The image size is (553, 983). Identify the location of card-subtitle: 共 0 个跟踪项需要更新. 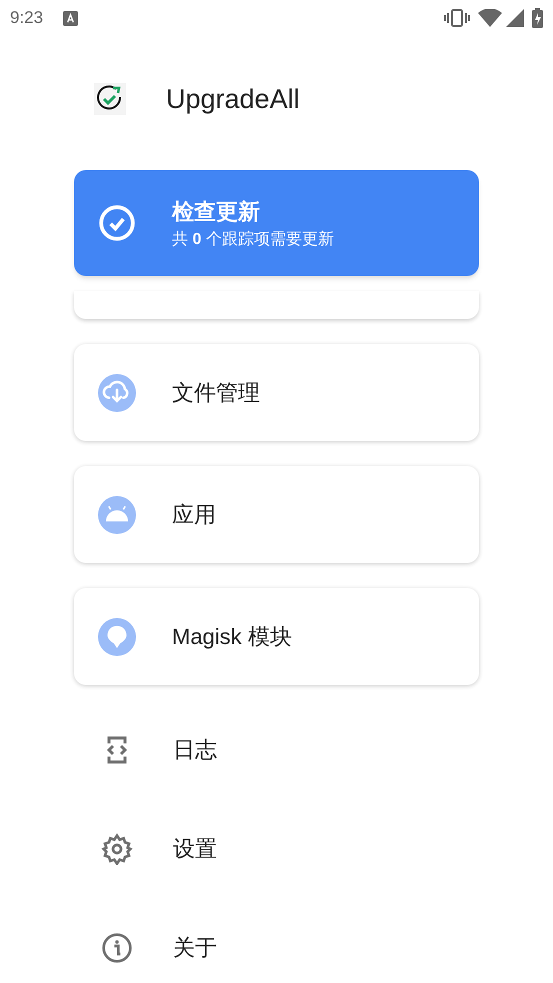
(253, 240).